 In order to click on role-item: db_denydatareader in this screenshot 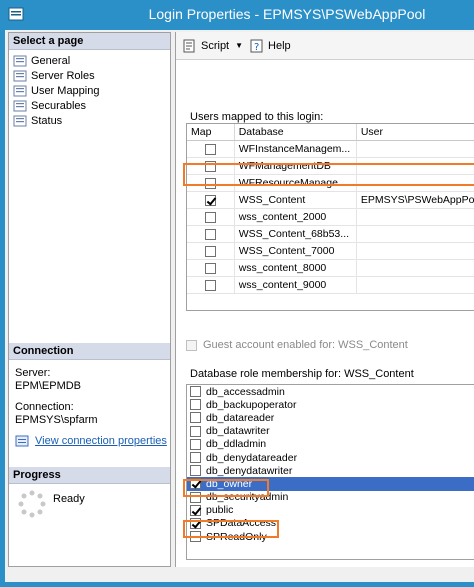, I will do `click(330, 457)`.